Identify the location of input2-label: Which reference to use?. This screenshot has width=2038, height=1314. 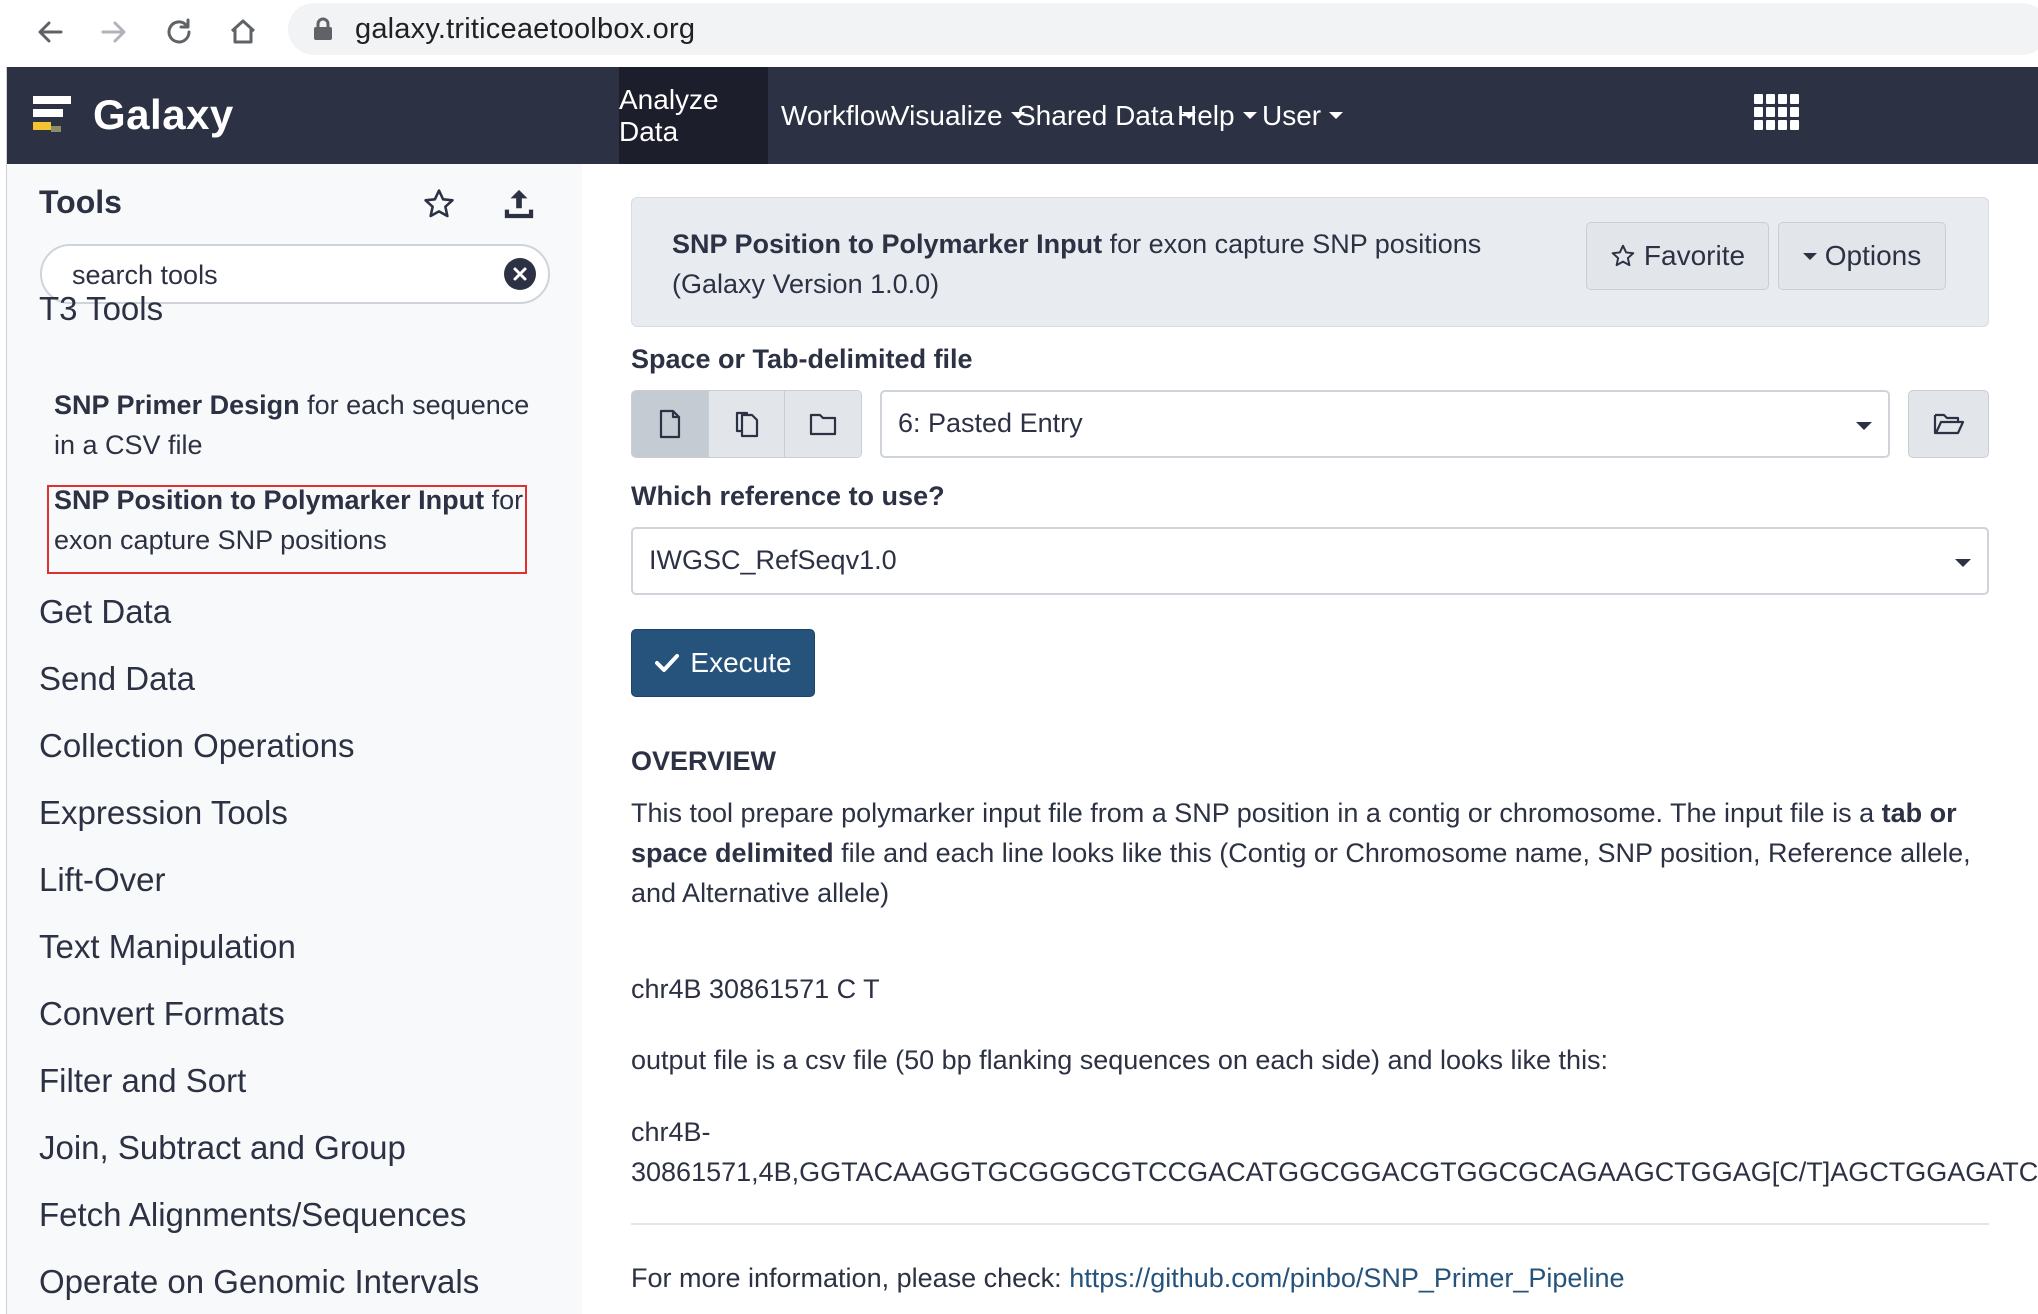
(788, 496).